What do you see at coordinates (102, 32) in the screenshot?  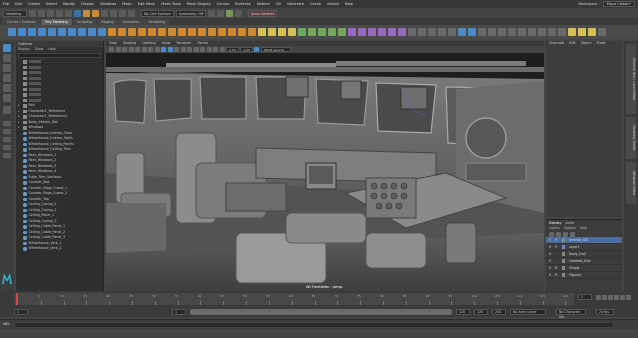 I see `svg-icon` at bounding box center [102, 32].